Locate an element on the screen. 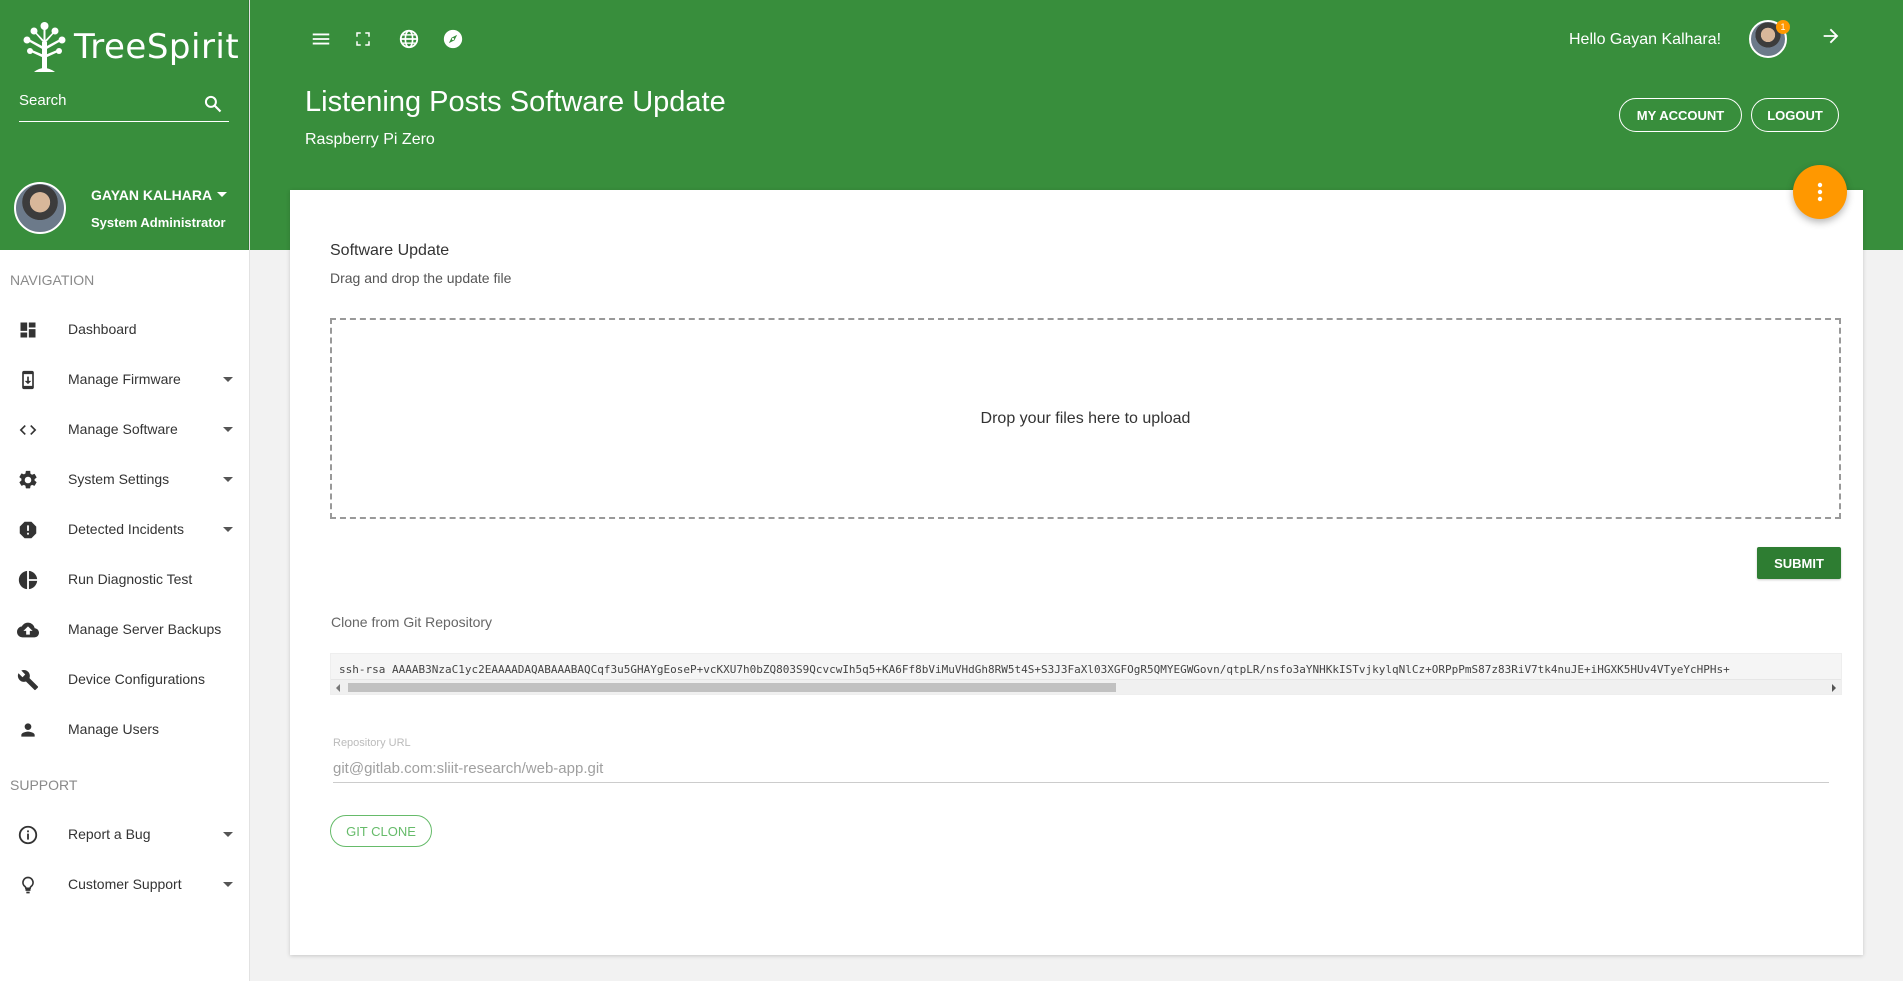 This screenshot has width=1903, height=981. nav-item-manage-software: Manage Software is located at coordinates (124, 429).